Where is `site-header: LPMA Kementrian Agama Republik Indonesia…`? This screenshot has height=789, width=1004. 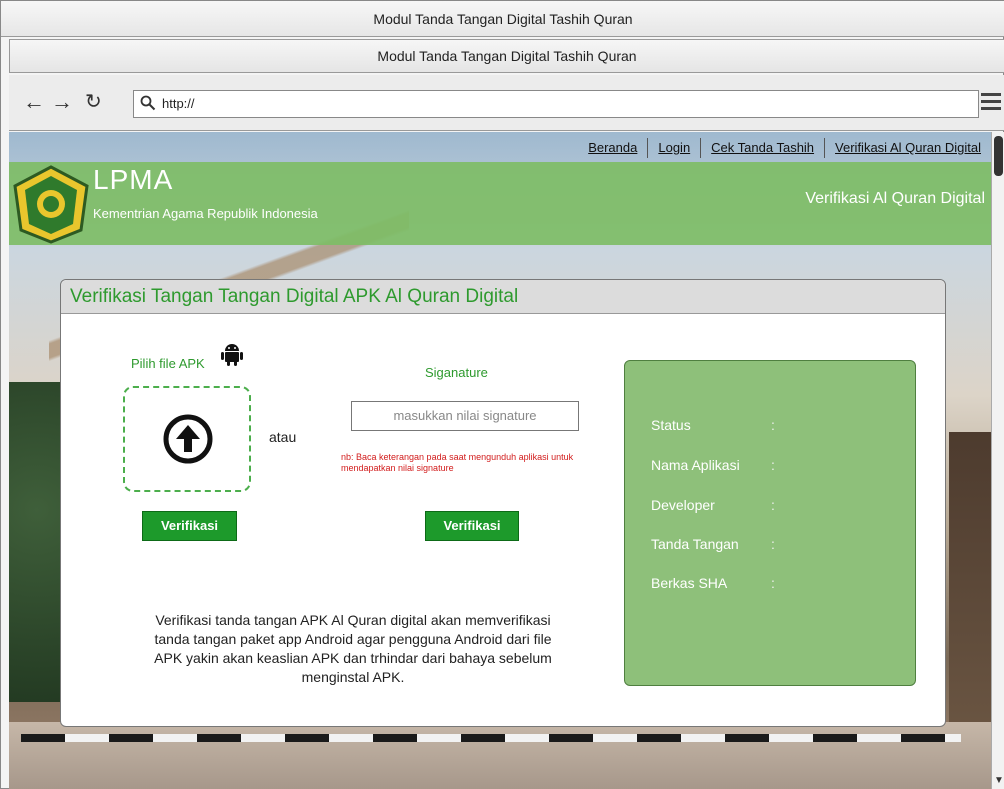
site-header: LPMA Kementrian Agama Republik Indonesia… is located at coordinates (500, 203).